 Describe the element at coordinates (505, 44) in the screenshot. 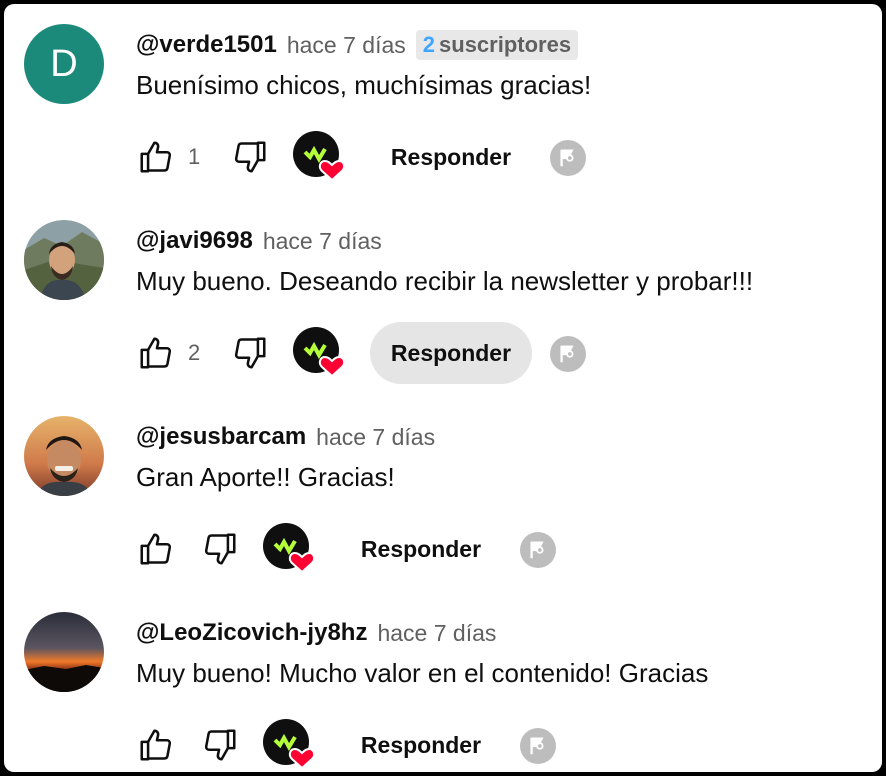

I see `subscriber-label: suscriptores` at that location.